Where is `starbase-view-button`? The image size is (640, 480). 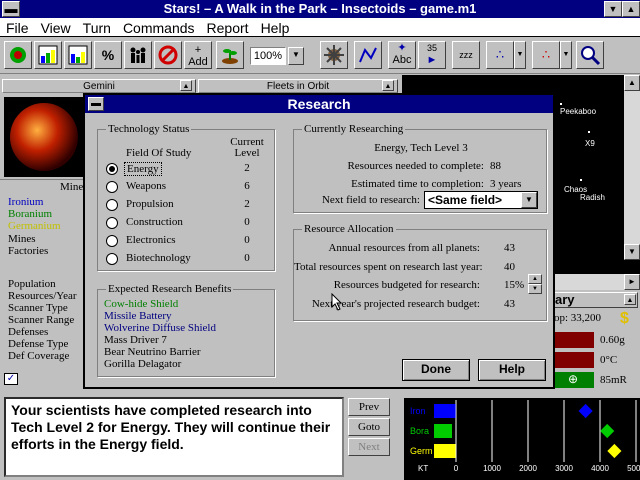
starbase-view-button is located at coordinates (334, 55).